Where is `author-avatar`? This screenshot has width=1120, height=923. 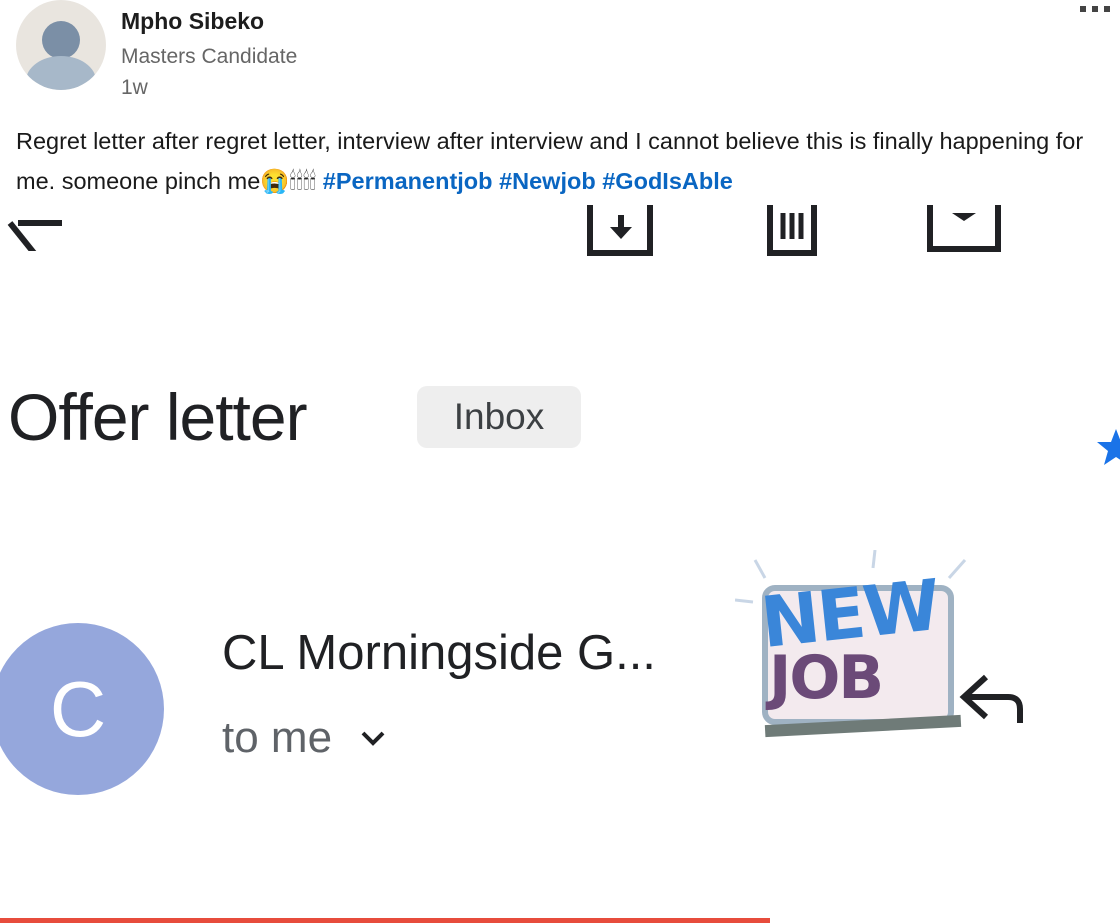 author-avatar is located at coordinates (61, 45).